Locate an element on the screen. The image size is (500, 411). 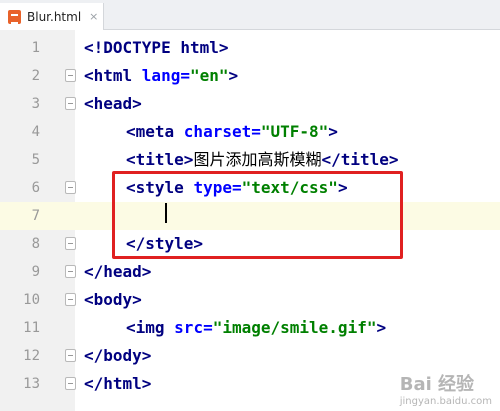
code-token: charset= is located at coordinates (222, 131).